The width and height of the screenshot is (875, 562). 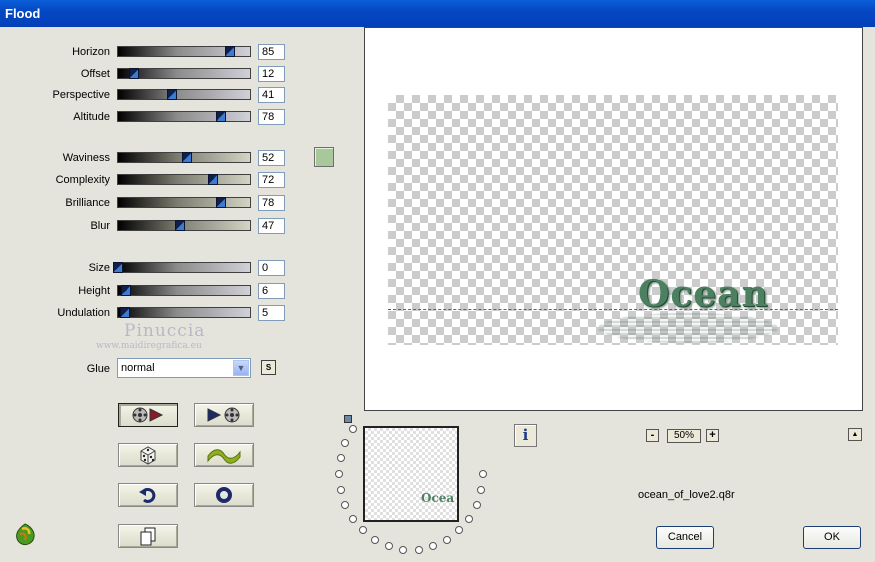 What do you see at coordinates (184, 202) in the screenshot?
I see `brilliance-slider` at bounding box center [184, 202].